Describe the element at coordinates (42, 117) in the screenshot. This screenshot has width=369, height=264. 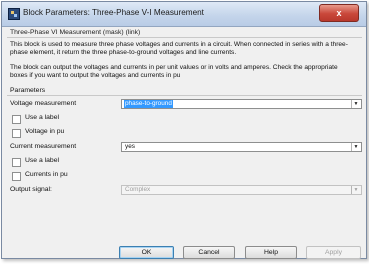
I see `use-label-voltage-label: Use a label` at that location.